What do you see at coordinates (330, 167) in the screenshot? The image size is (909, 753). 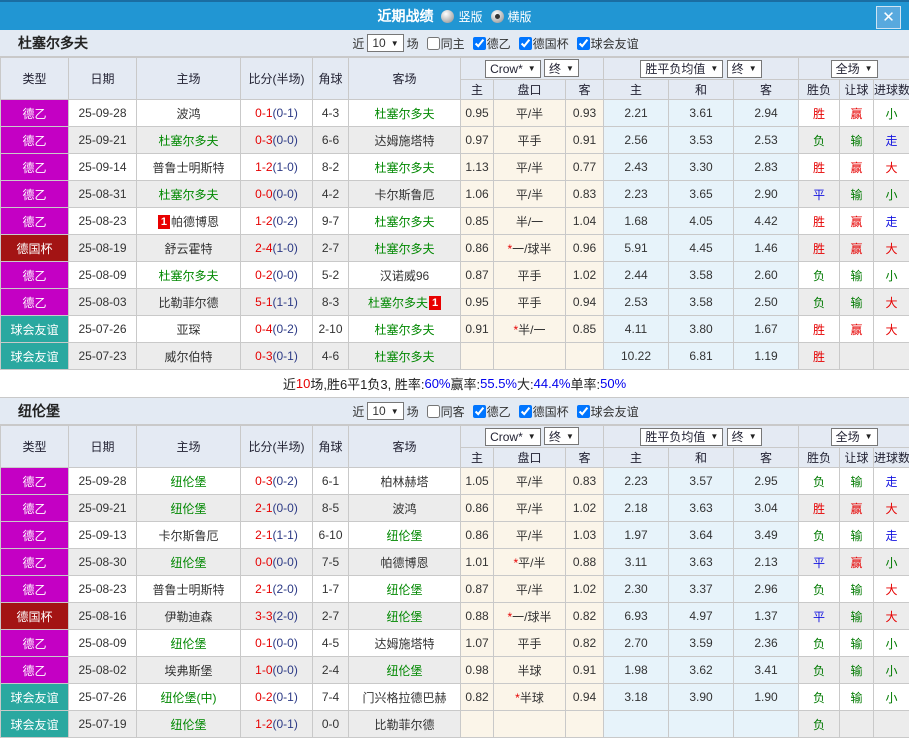 I see `corner-cell: 8-2` at bounding box center [330, 167].